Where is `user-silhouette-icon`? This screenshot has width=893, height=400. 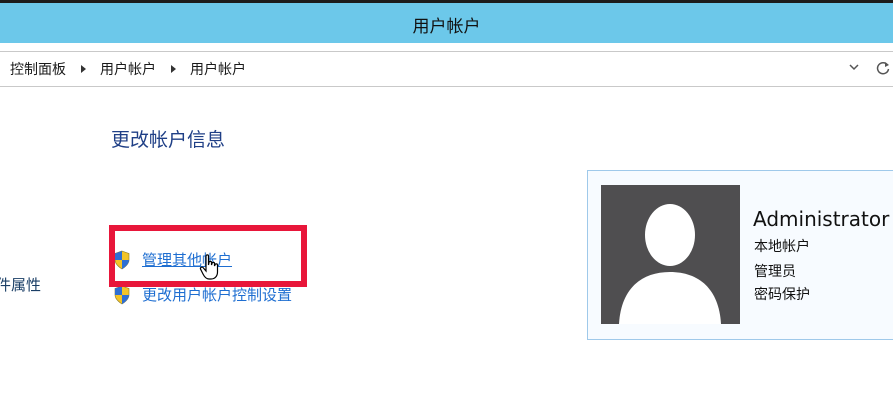
user-silhouette-icon is located at coordinates (670, 264).